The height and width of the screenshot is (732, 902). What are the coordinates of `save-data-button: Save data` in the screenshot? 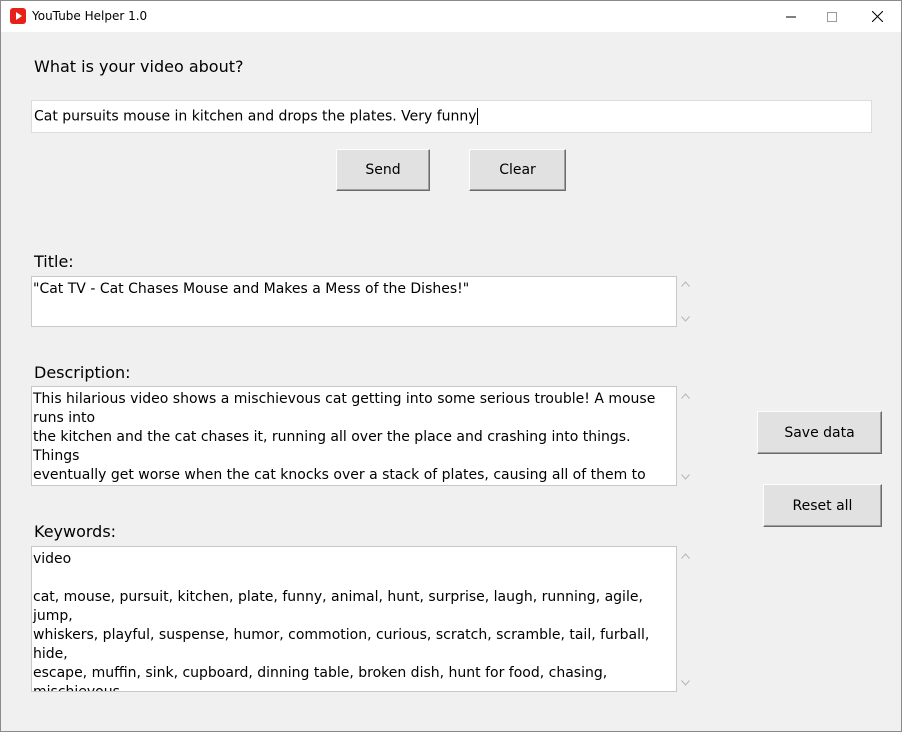 It's located at (819, 432).